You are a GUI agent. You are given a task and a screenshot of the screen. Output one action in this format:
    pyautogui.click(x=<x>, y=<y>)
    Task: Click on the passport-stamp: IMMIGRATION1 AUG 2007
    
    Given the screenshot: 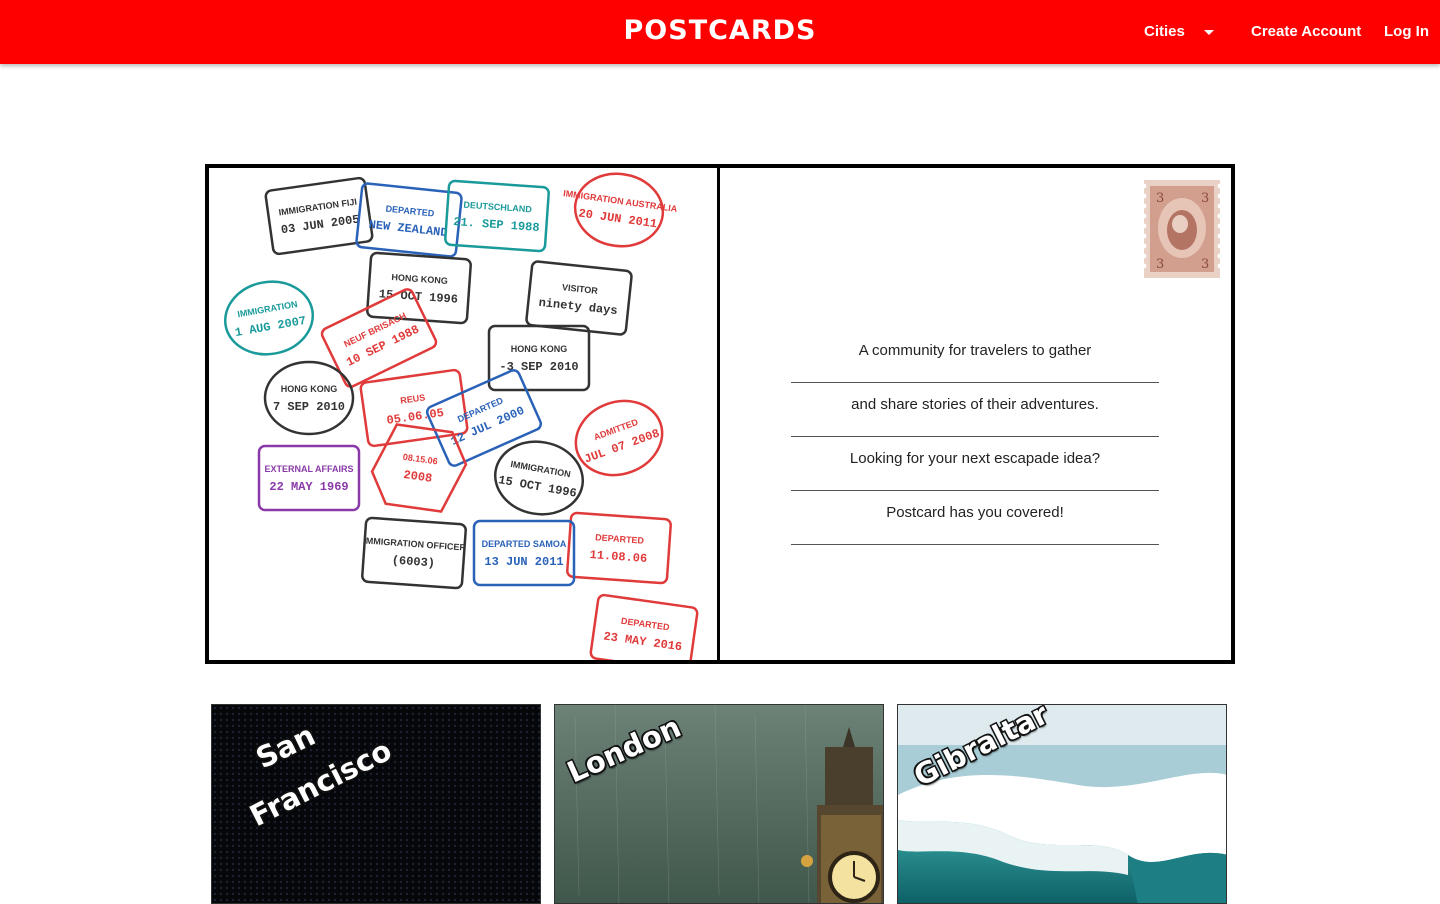 What is the action you would take?
    pyautogui.click(x=269, y=318)
    